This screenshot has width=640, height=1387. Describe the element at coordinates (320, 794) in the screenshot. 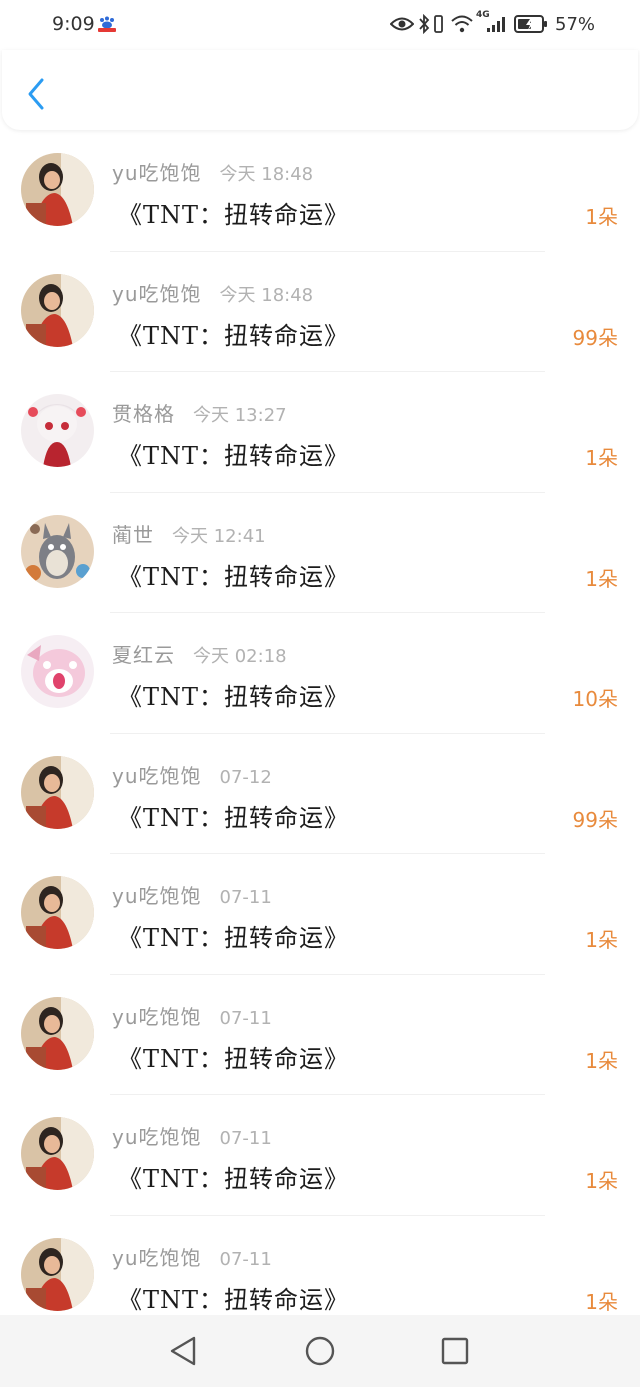

I see `list-item: yu吃饱饱 07-12 《TNT：扭转命运》 99朵` at that location.